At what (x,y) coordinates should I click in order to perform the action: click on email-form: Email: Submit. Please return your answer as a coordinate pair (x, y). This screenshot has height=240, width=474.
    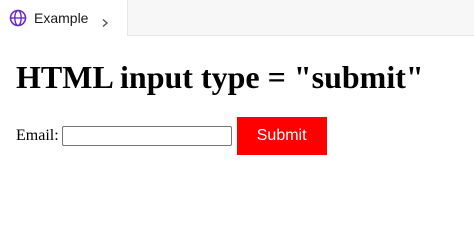
    Looking at the image, I should click on (171, 136).